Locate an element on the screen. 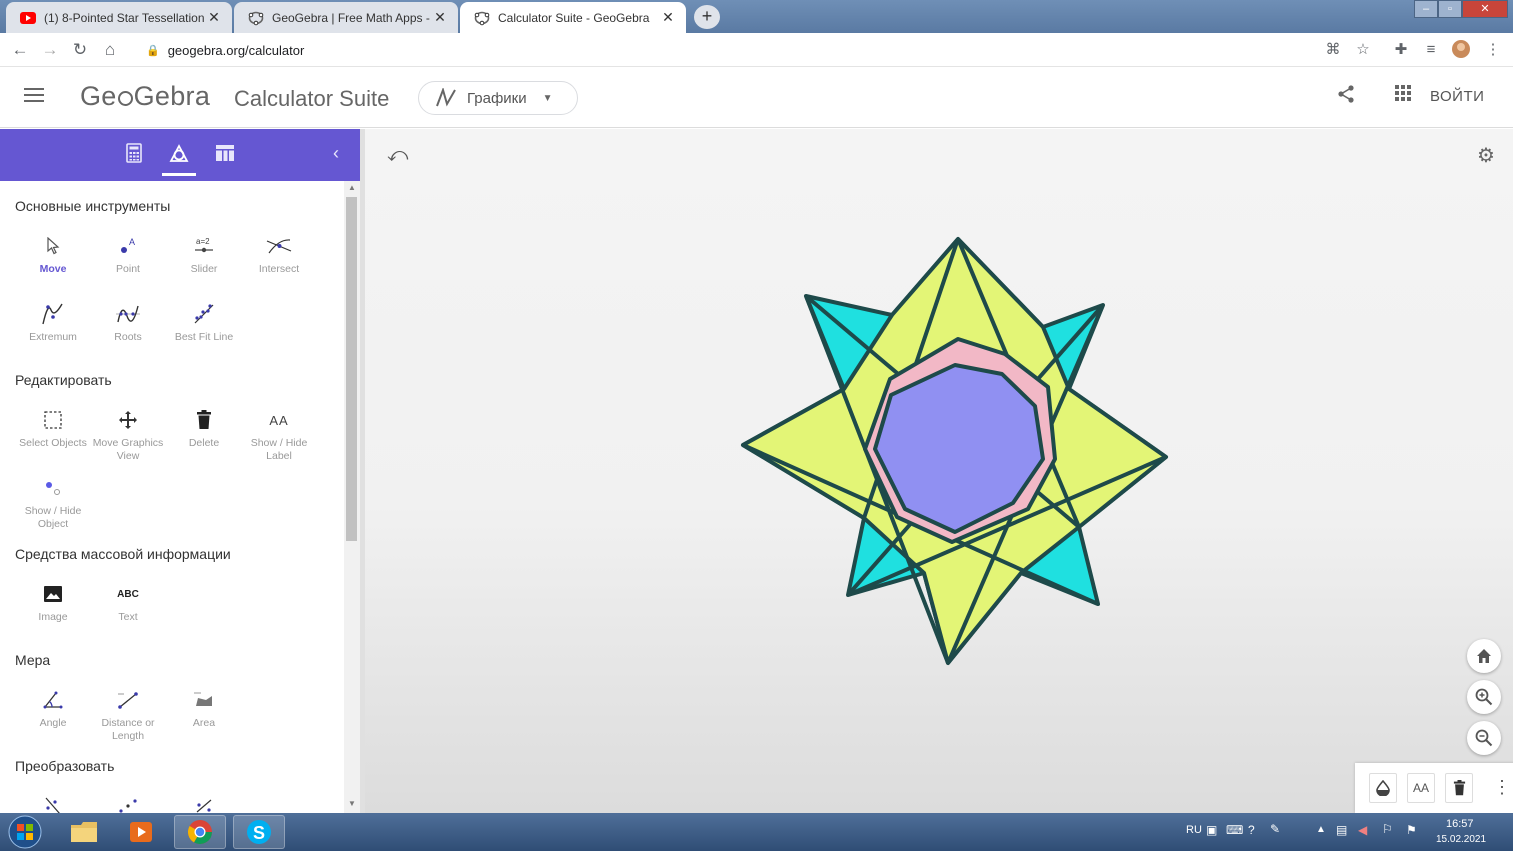 Image resolution: width=1513 pixels, height=851 pixels. tool-move-graphics-view: Move Graphics View is located at coordinates (128, 433).